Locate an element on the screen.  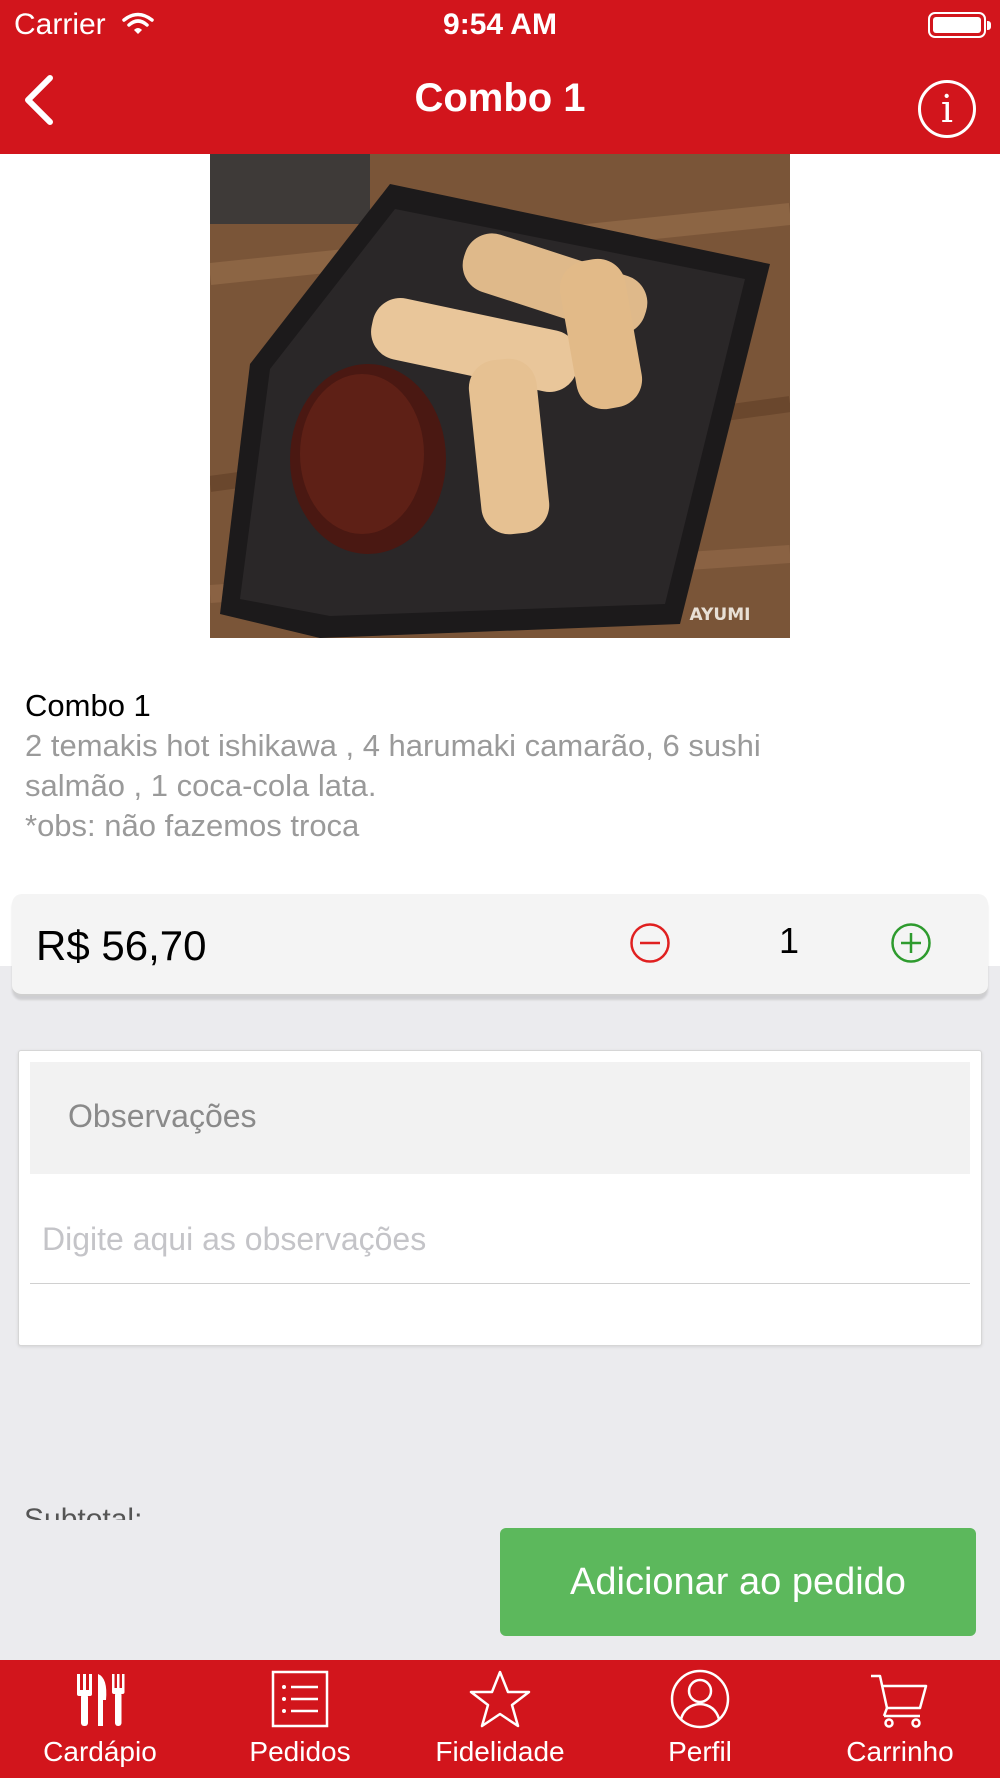
quantity-value: 1 is located at coordinates (789, 940).